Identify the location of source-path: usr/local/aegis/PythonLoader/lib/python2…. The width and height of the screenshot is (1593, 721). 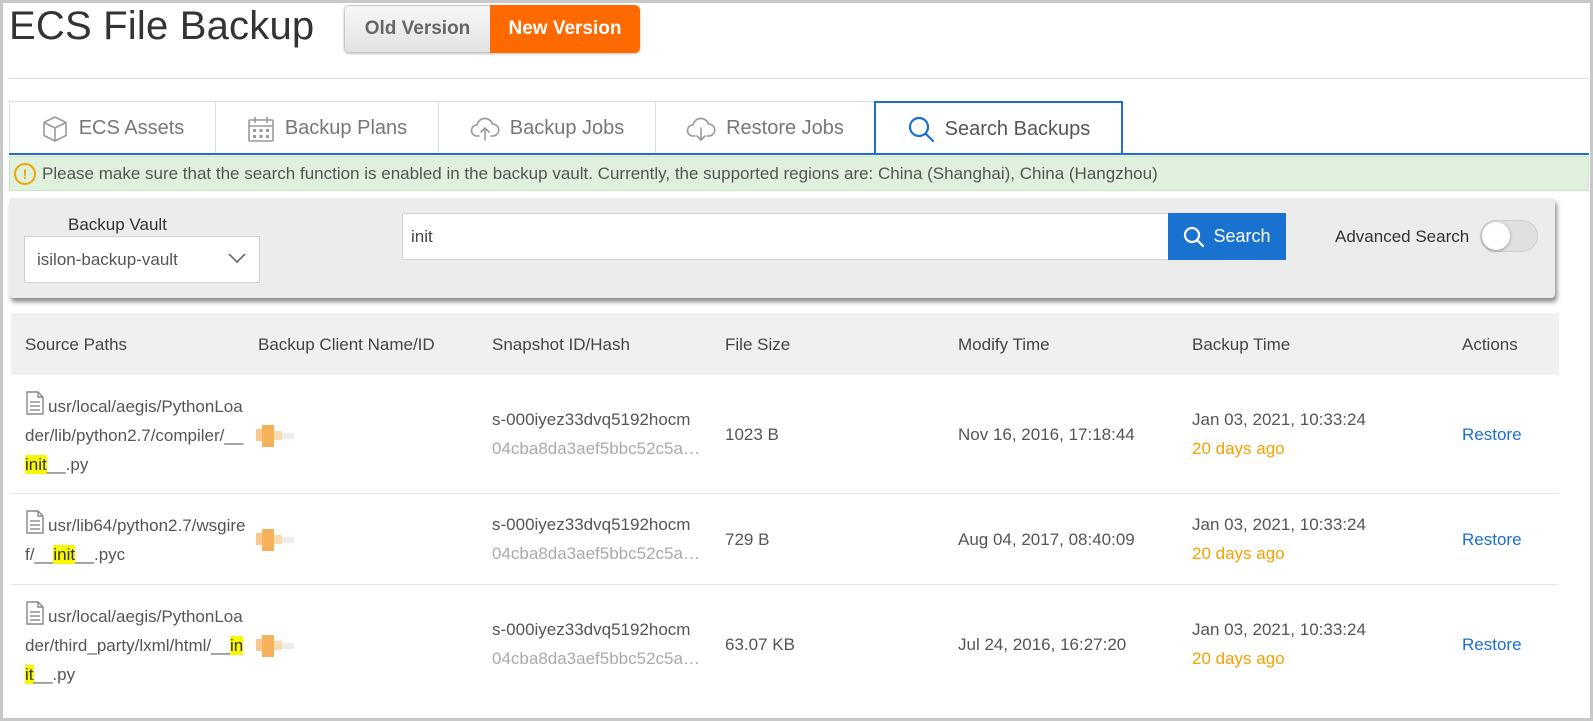
(136, 435).